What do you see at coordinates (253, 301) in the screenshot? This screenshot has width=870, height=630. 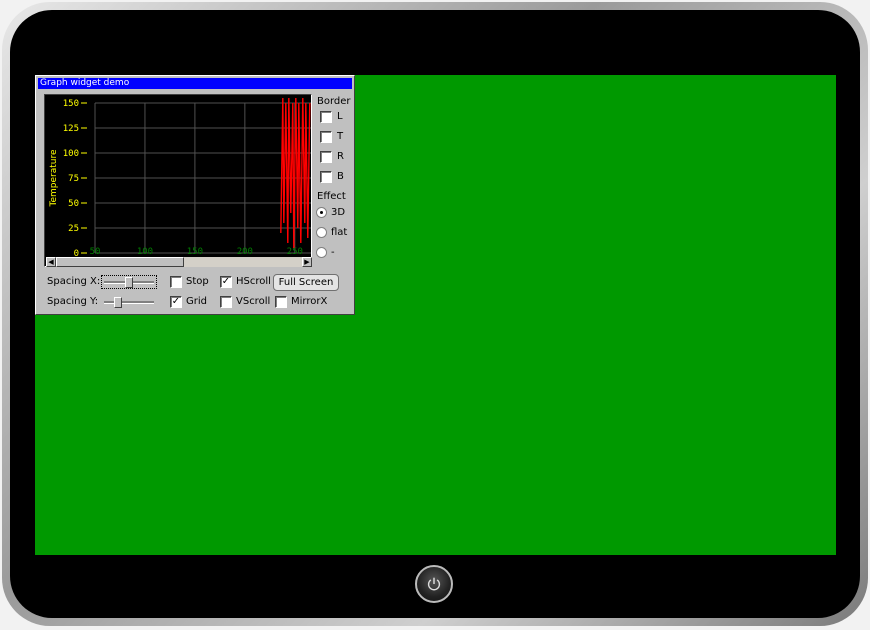 I see `vscroll-label: VScroll` at bounding box center [253, 301].